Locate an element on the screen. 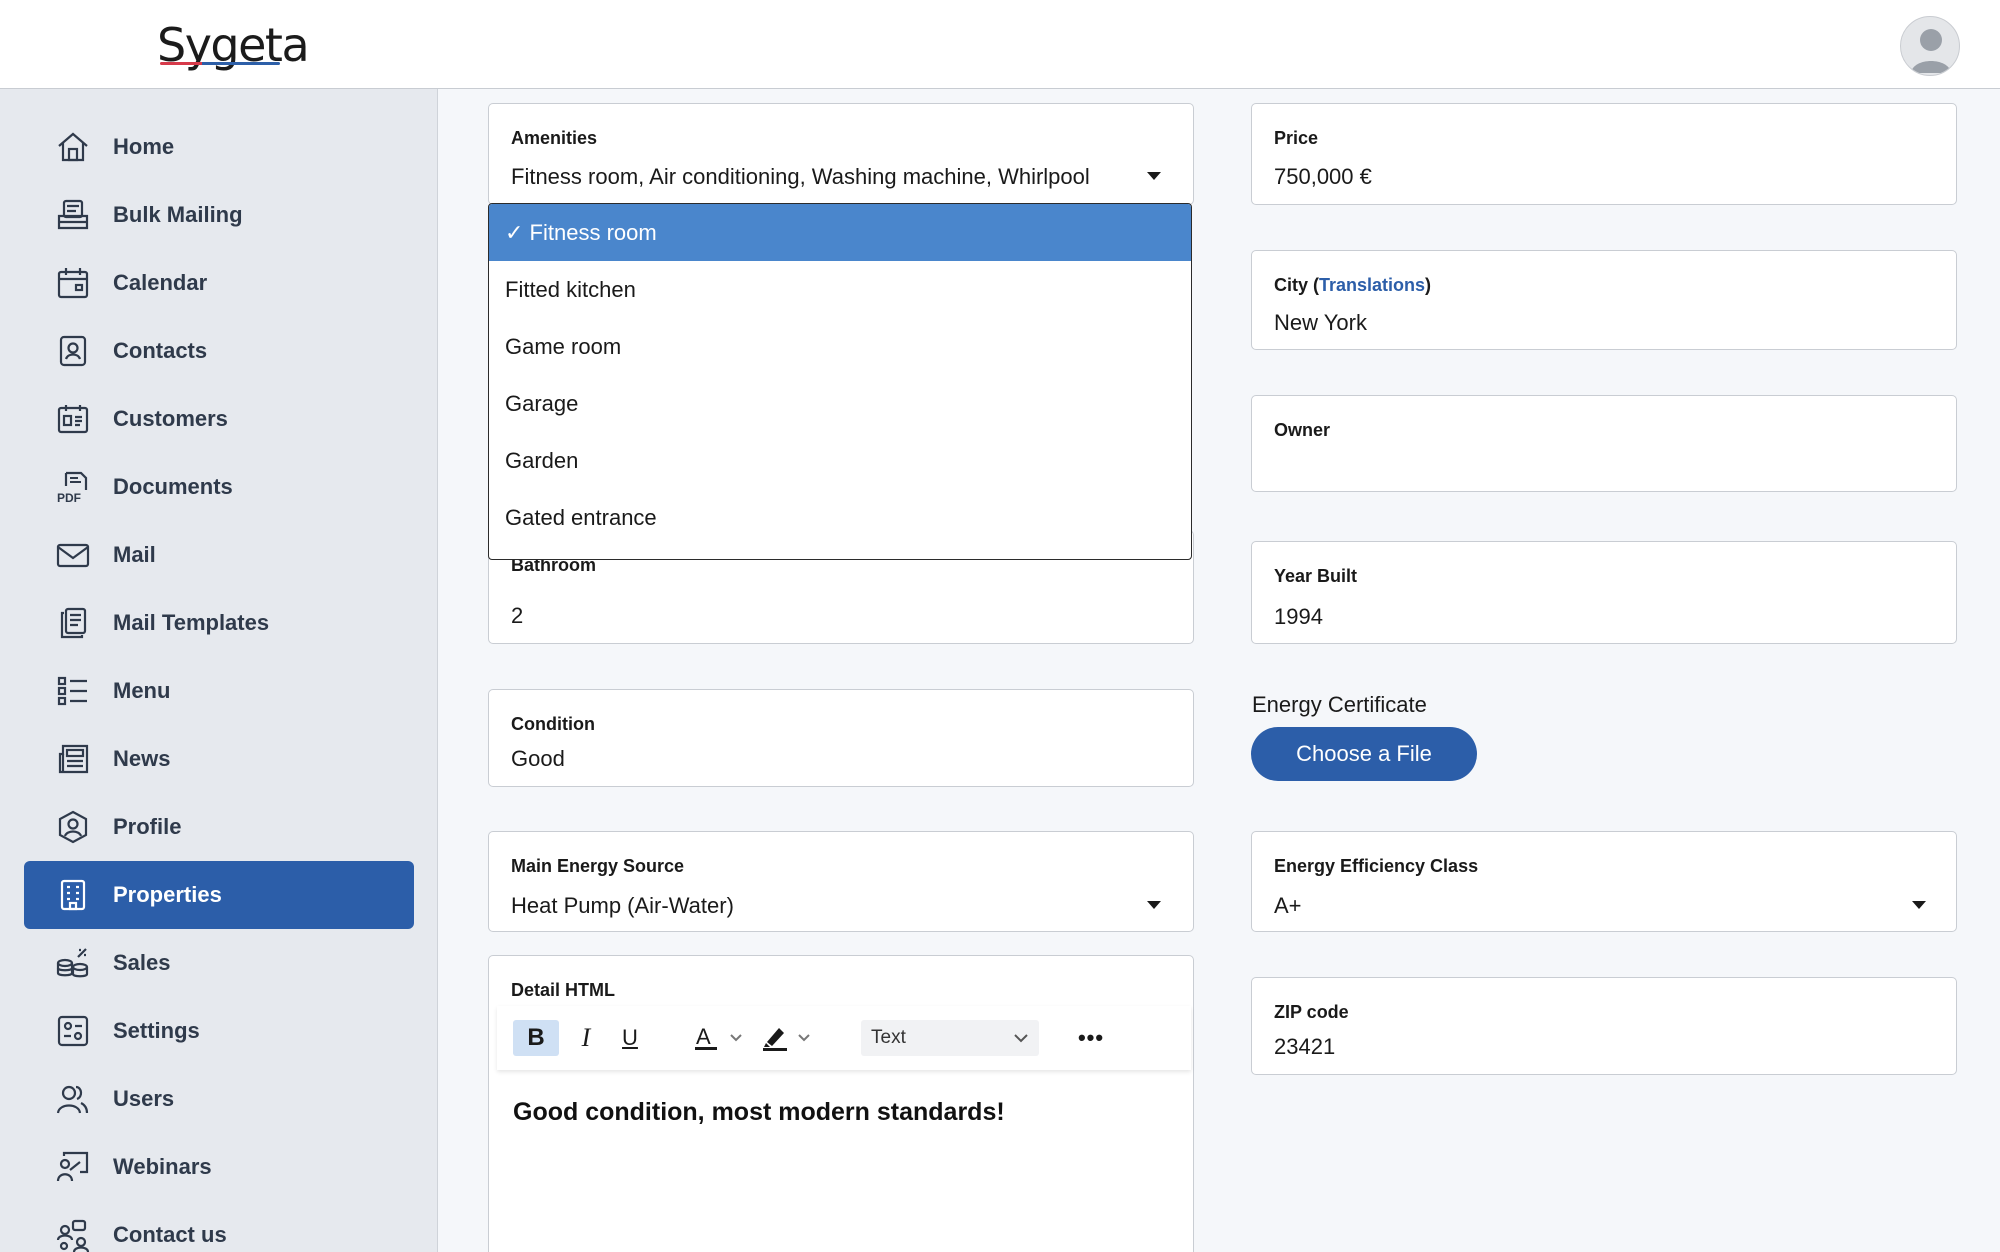 This screenshot has height=1252, width=2000. sidebar-item-documents: PDF Documents is located at coordinates (219, 487).